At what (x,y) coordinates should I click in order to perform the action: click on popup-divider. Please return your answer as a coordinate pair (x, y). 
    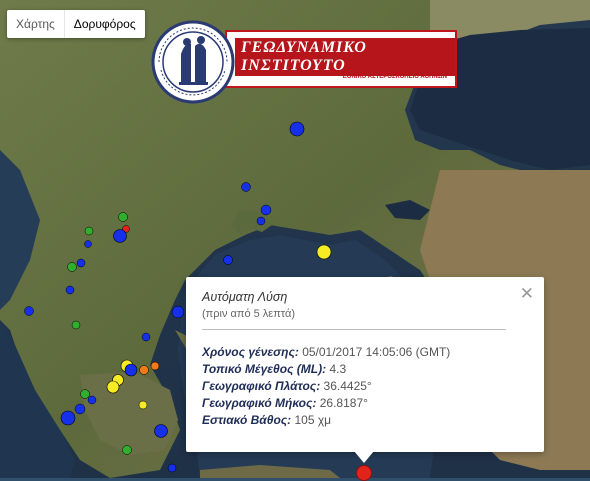
    Looking at the image, I should click on (354, 329).